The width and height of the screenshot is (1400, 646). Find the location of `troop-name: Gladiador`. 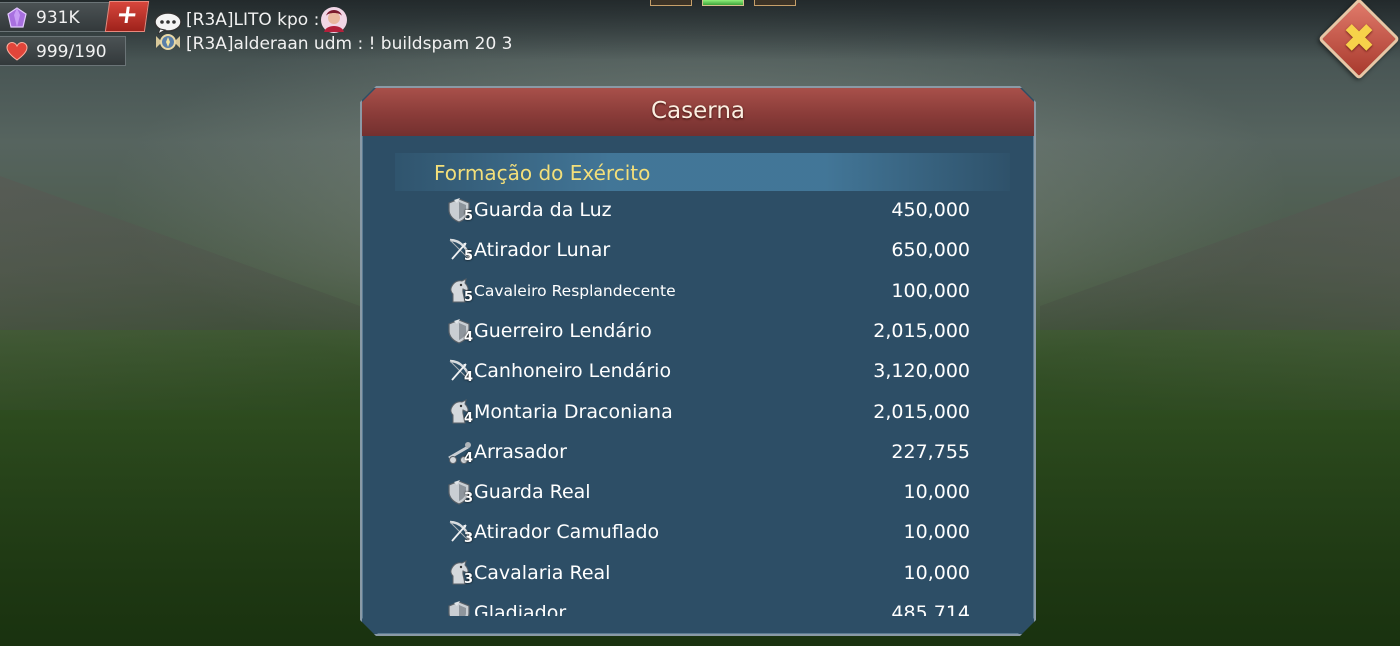

troop-name: Gladiador is located at coordinates (520, 609).